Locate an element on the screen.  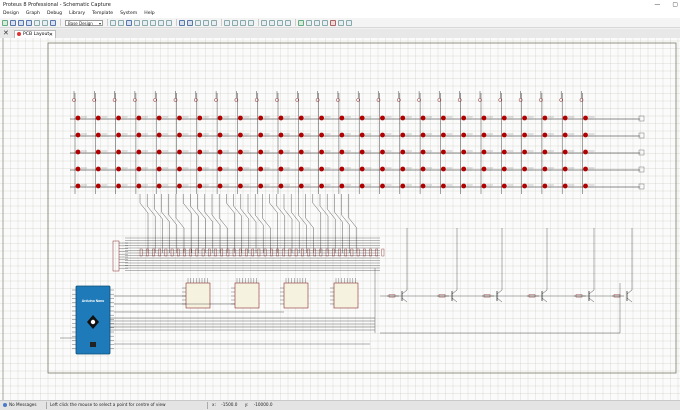
erc-icon is located at coordinates (333, 22).